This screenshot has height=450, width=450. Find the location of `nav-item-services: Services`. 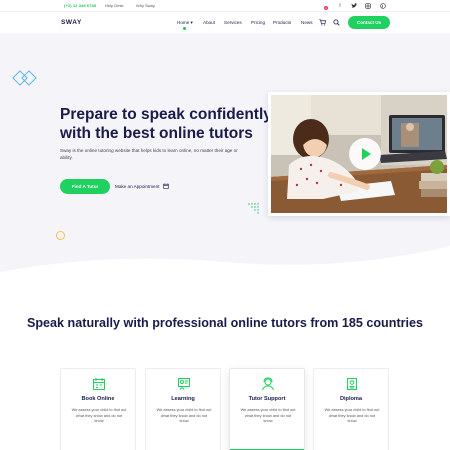

nav-item-services: Services is located at coordinates (233, 22).